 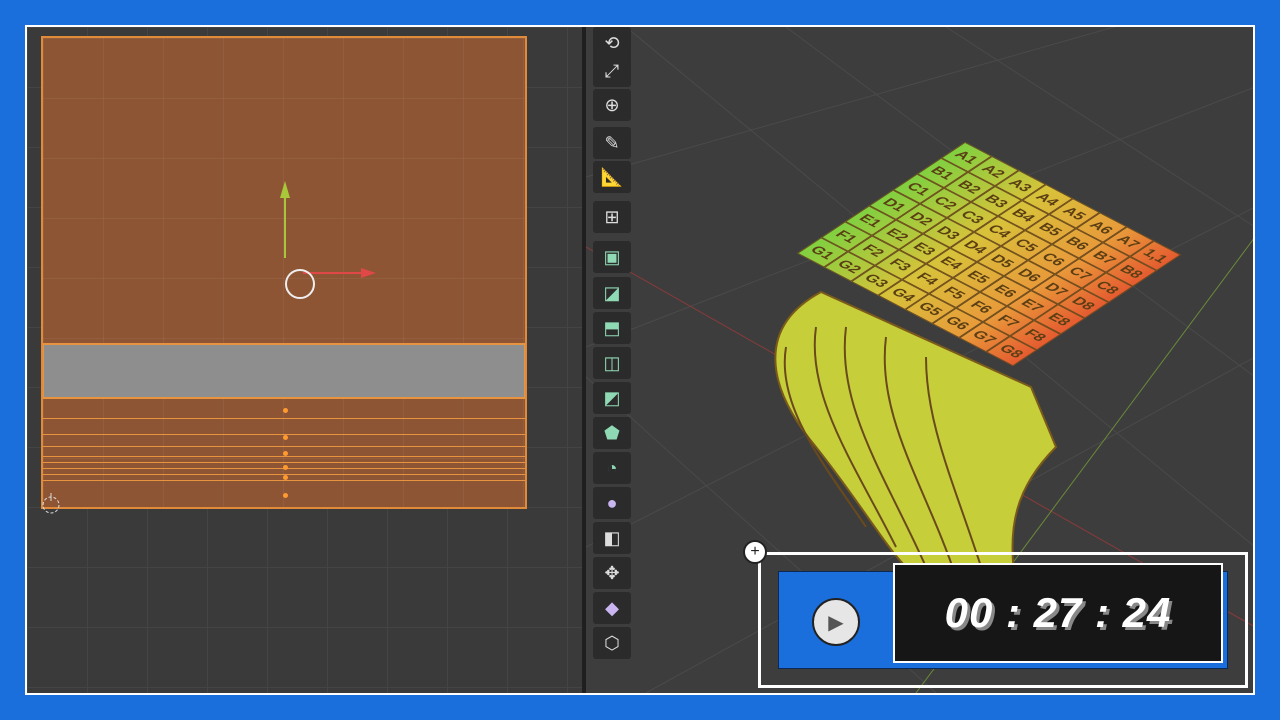 I want to click on inset-faces-tool-button: ◪, so click(x=612, y=293).